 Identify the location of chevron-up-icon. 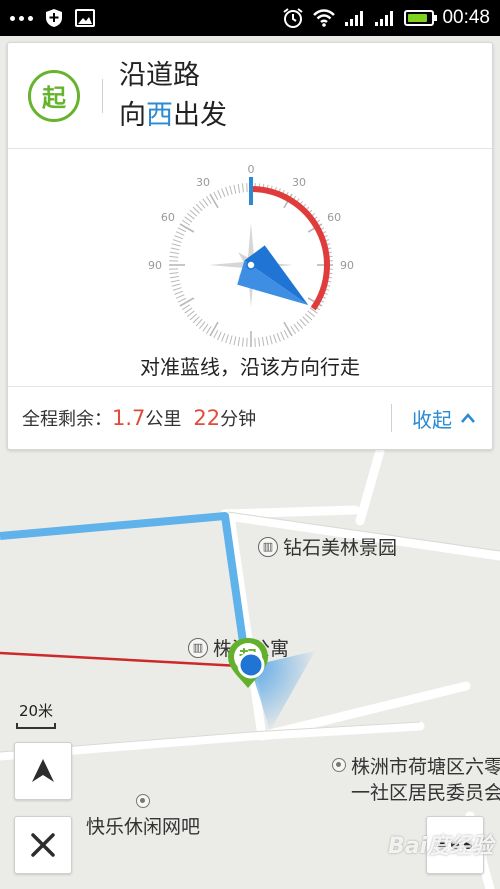
(468, 418).